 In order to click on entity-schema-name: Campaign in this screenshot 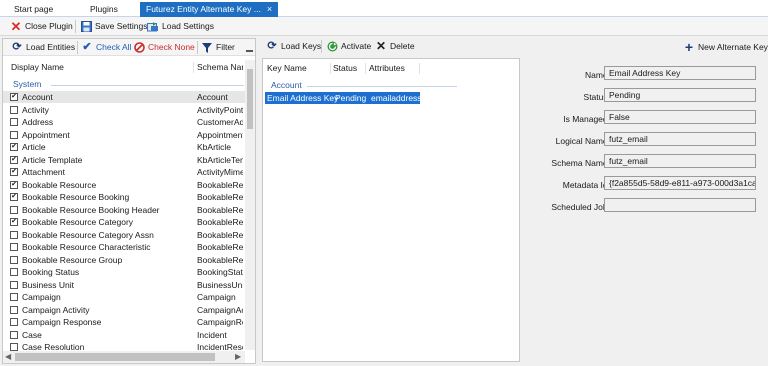, I will do `click(216, 297)`.